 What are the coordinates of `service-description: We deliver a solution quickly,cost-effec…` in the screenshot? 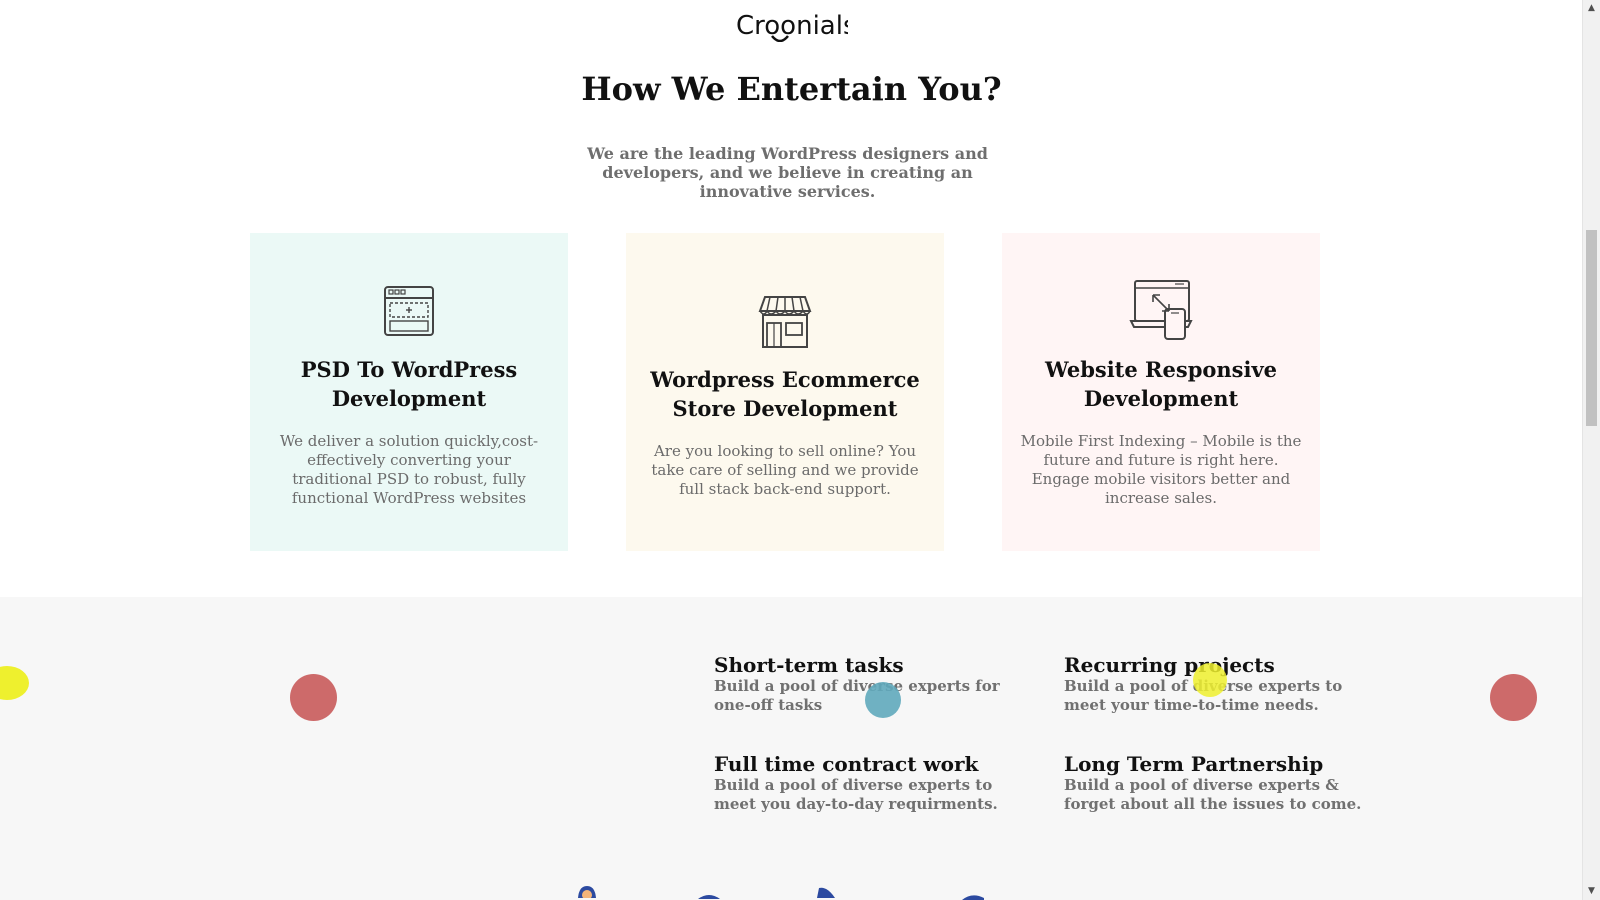 It's located at (409, 469).